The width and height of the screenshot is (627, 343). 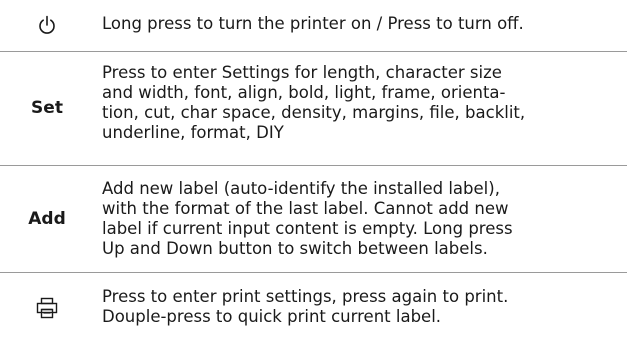 I want to click on set-key-label: Set, so click(x=47, y=108).